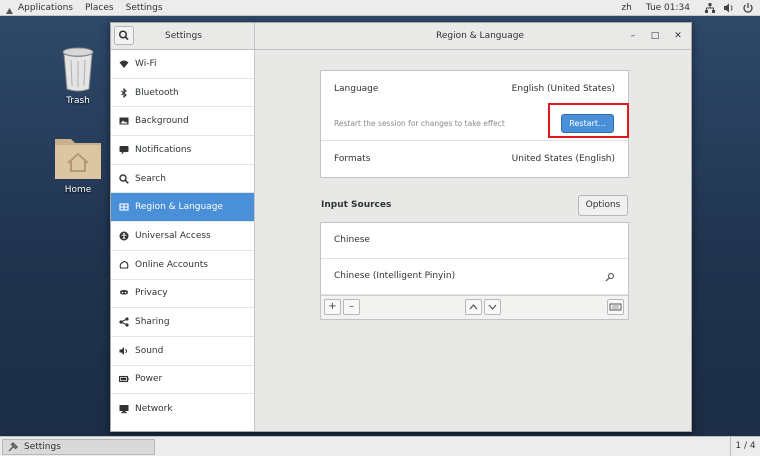 The image size is (760, 456). What do you see at coordinates (124, 292) in the screenshot?
I see `privacy-icon` at bounding box center [124, 292].